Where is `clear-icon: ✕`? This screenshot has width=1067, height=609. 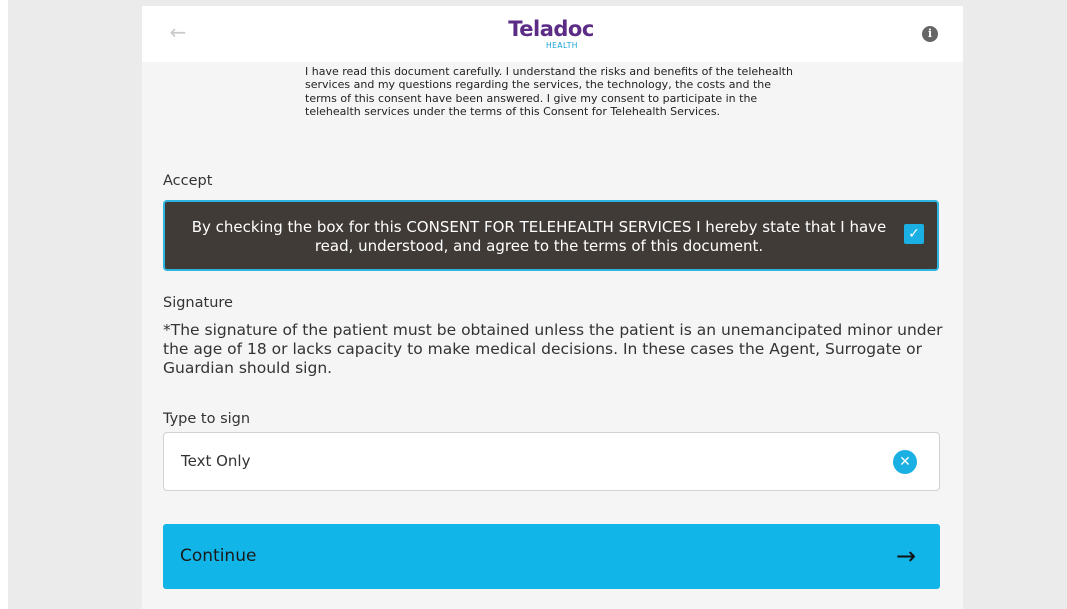 clear-icon: ✕ is located at coordinates (905, 462).